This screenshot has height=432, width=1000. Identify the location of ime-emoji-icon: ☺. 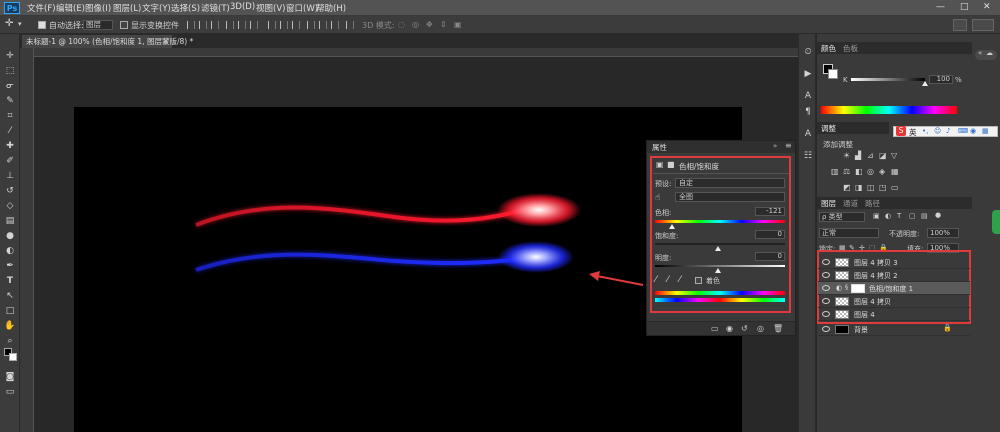
(937, 131).